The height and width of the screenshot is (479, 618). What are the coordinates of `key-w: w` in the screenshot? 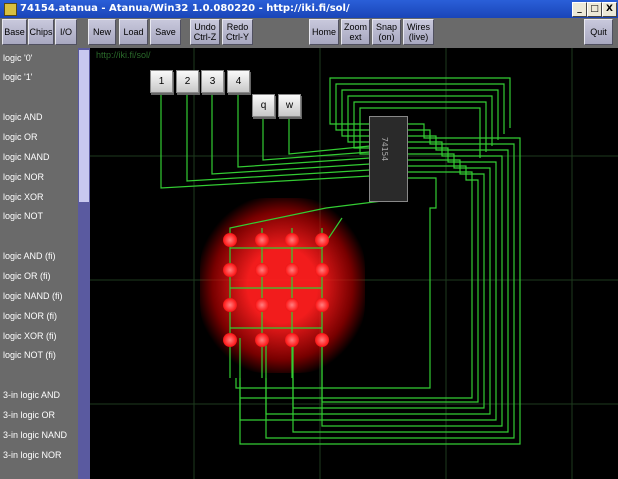 It's located at (289, 105).